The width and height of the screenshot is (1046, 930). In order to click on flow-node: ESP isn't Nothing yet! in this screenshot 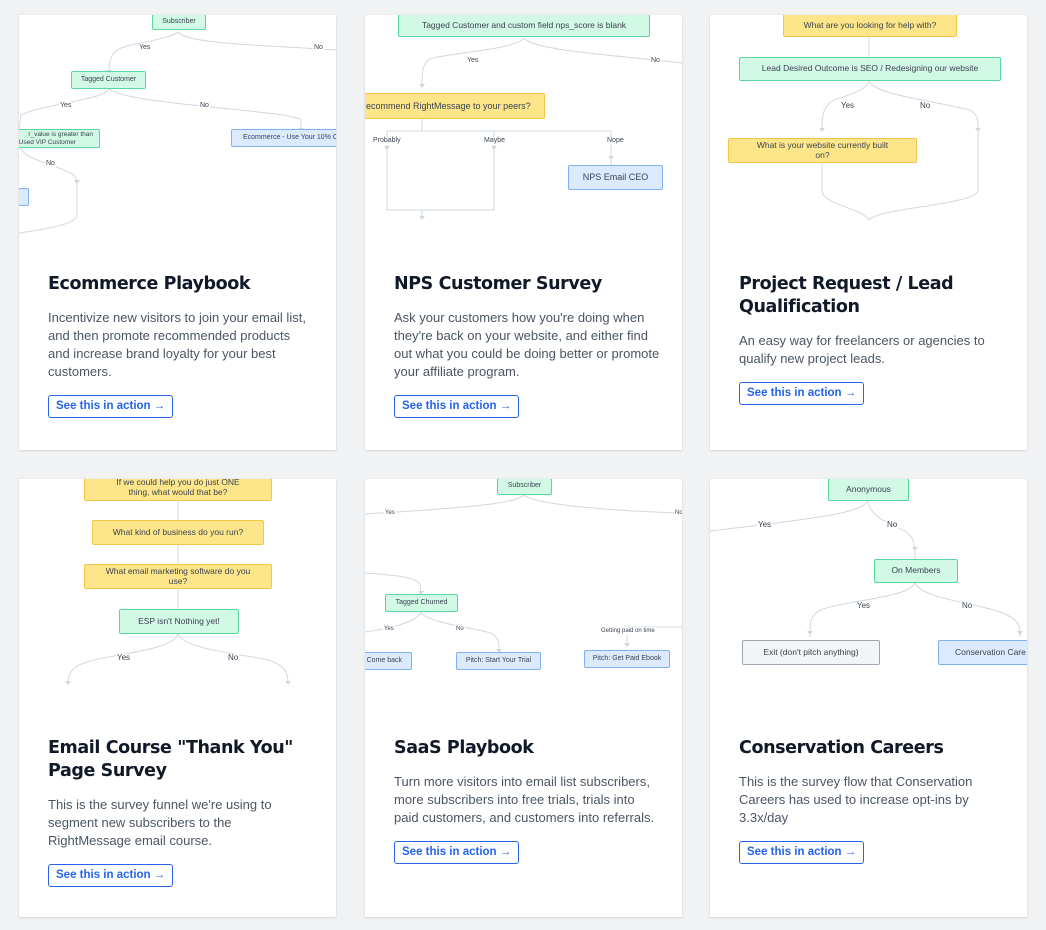, I will do `click(179, 621)`.